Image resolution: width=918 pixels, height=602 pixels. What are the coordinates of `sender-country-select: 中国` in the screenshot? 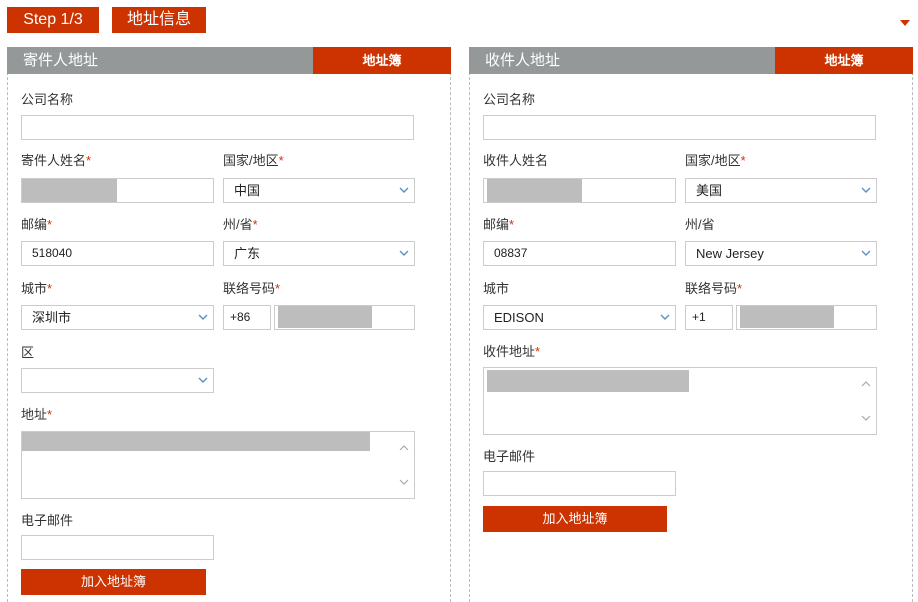 It's located at (319, 190).